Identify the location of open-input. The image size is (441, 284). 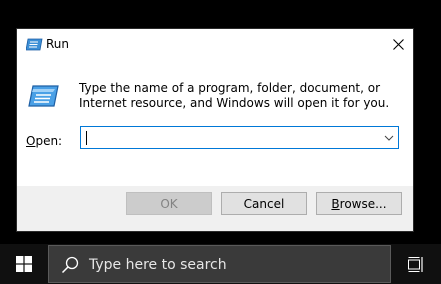
(231, 137).